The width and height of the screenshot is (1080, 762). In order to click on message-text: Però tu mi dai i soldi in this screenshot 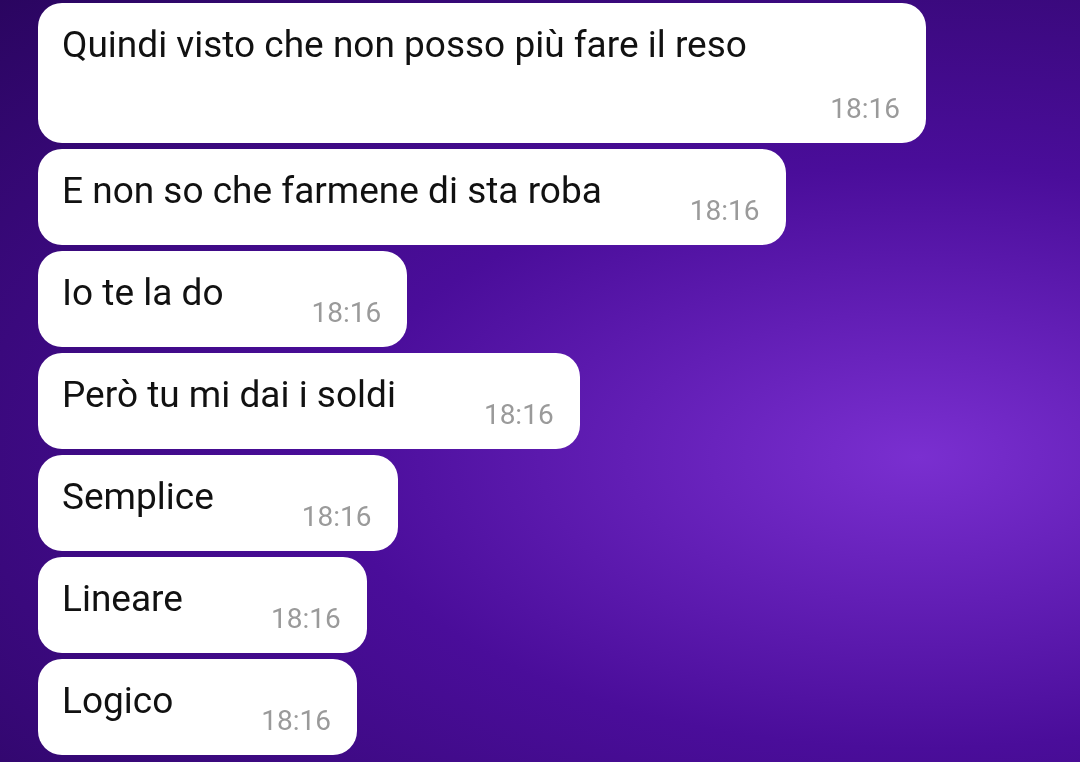, I will do `click(229, 395)`.